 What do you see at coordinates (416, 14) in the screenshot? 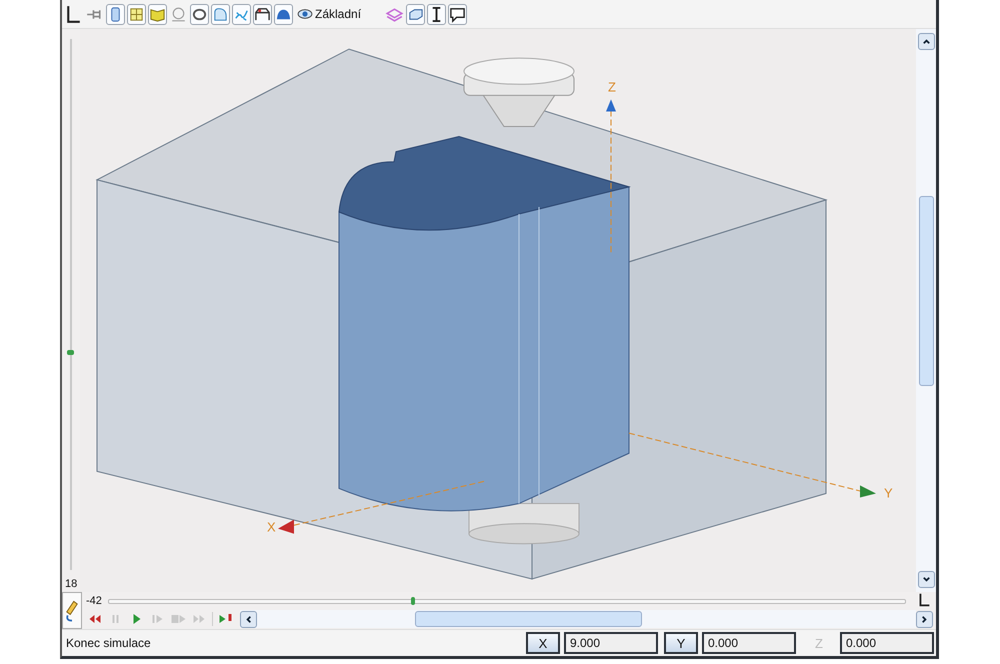
I see `box-icon` at bounding box center [416, 14].